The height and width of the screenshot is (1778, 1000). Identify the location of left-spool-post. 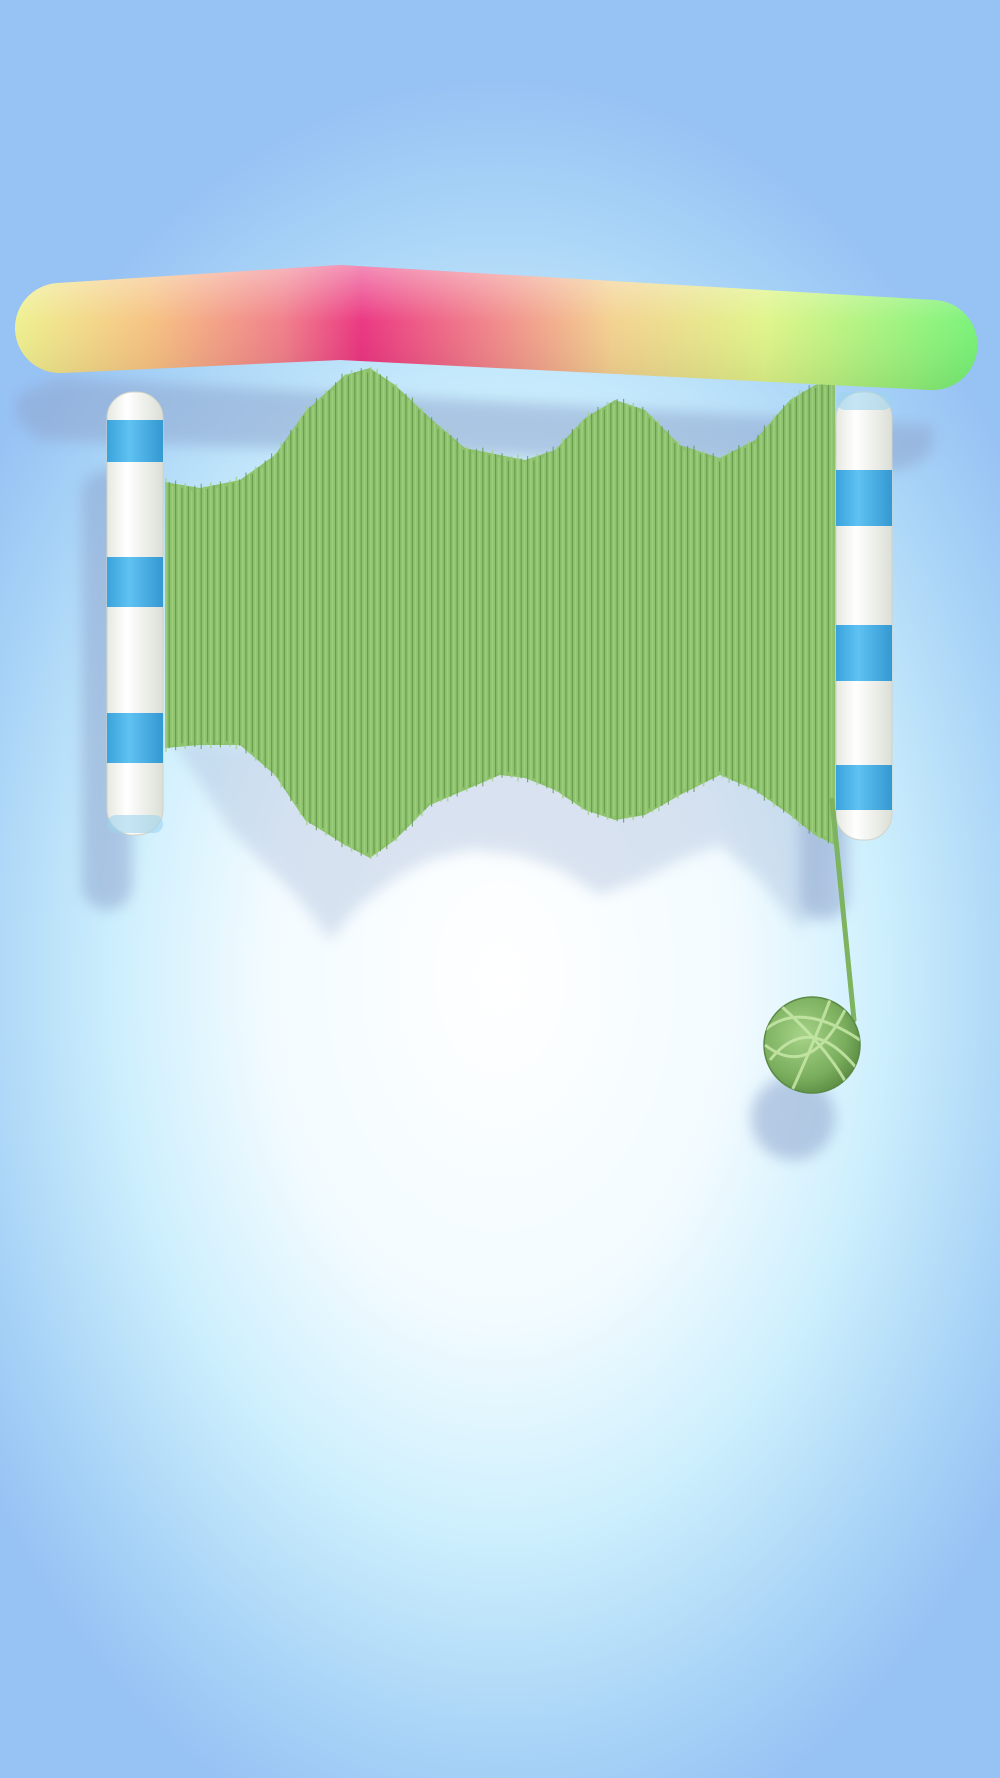
(135, 613).